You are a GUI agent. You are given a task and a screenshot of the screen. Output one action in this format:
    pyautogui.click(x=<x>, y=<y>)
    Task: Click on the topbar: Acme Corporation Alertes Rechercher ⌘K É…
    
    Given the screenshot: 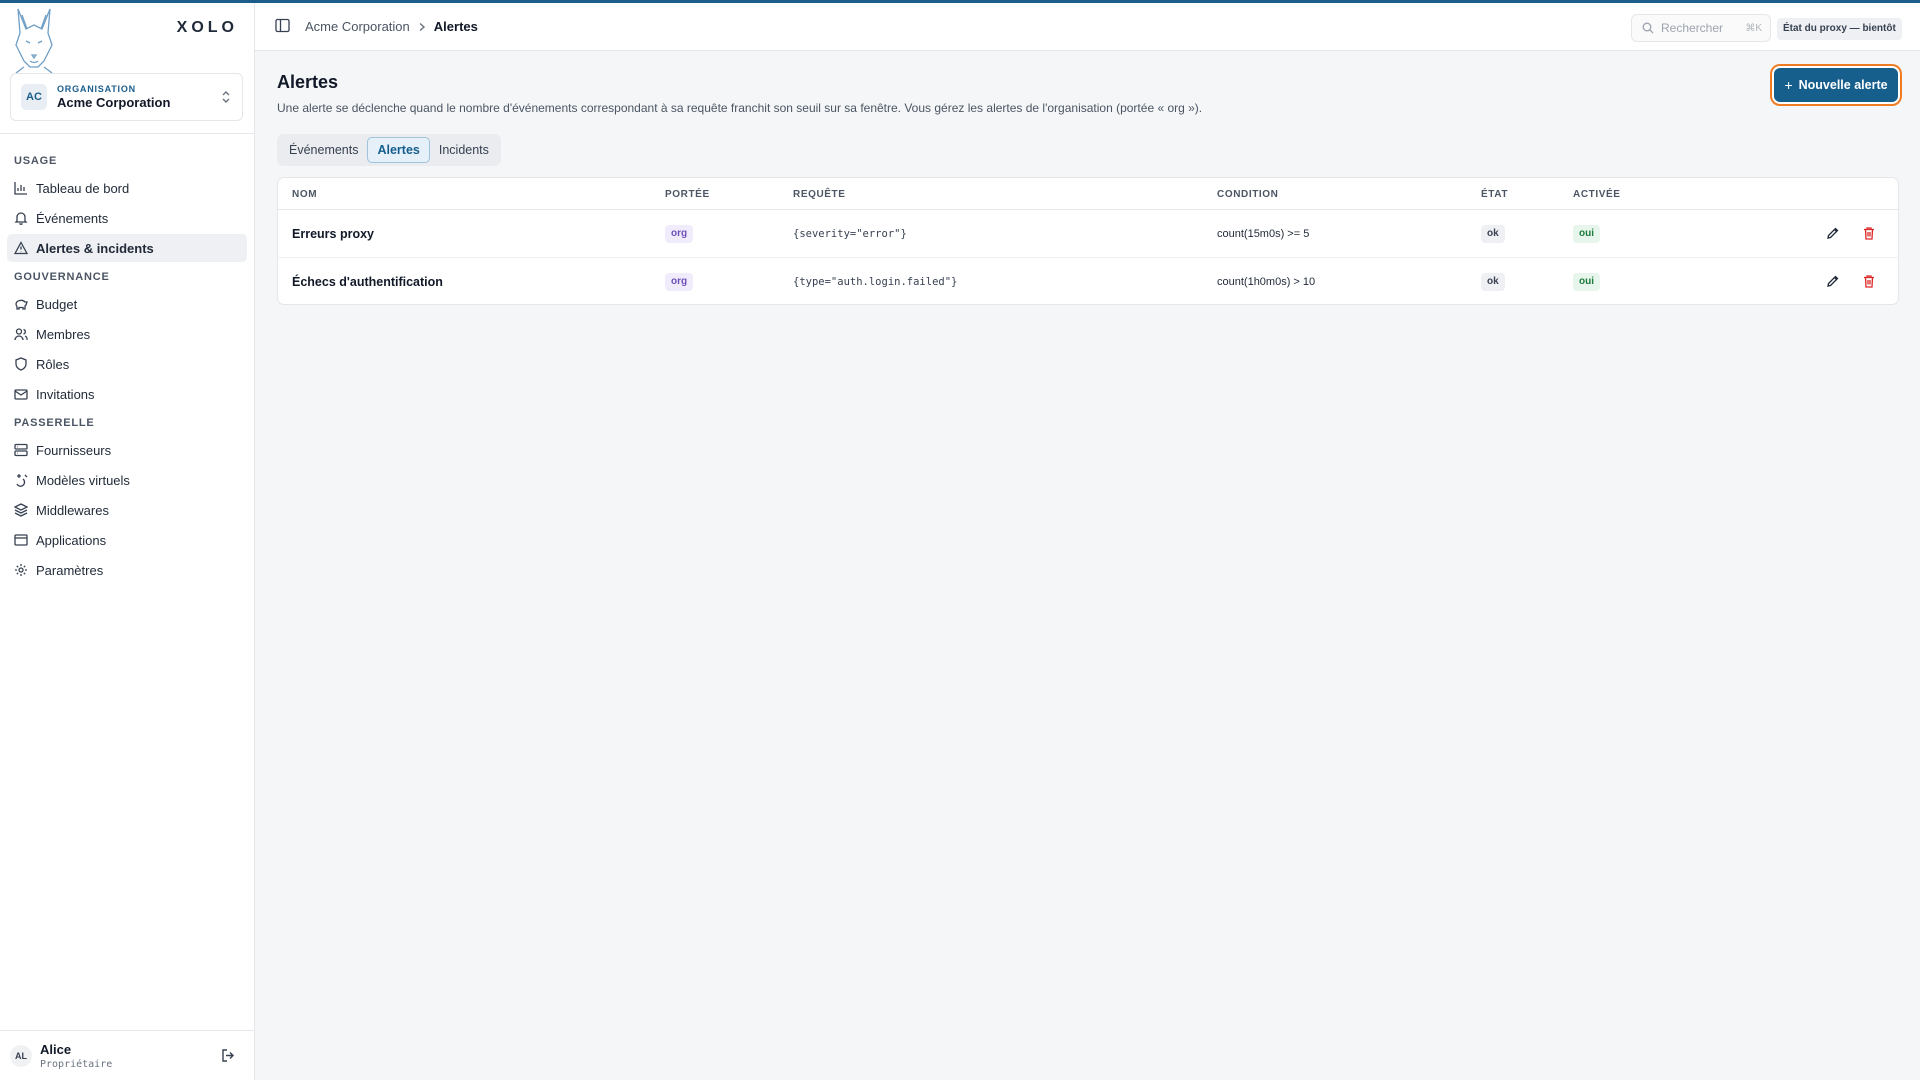 What is the action you would take?
    pyautogui.click(x=1087, y=27)
    